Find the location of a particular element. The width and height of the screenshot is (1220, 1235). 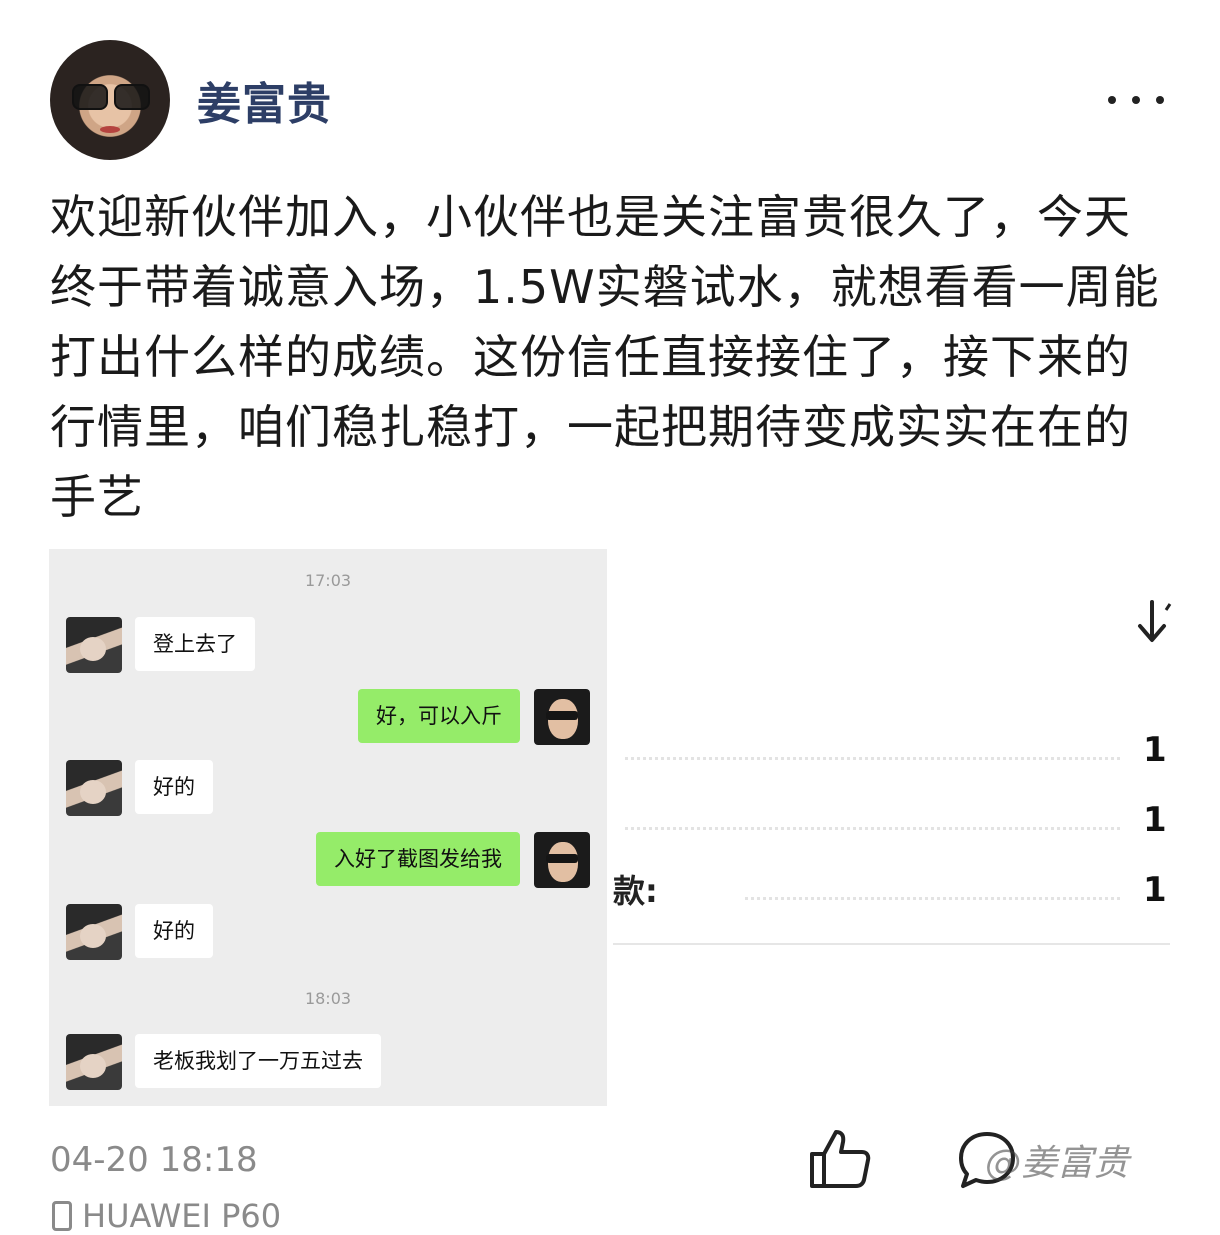

watermark: @姜富贵 is located at coordinates (1057, 1163).